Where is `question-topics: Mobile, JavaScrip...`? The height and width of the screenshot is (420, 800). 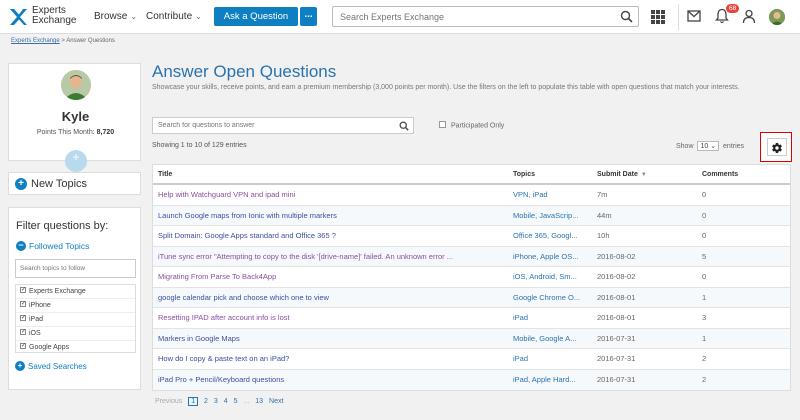 question-topics: Mobile, JavaScrip... is located at coordinates (553, 216).